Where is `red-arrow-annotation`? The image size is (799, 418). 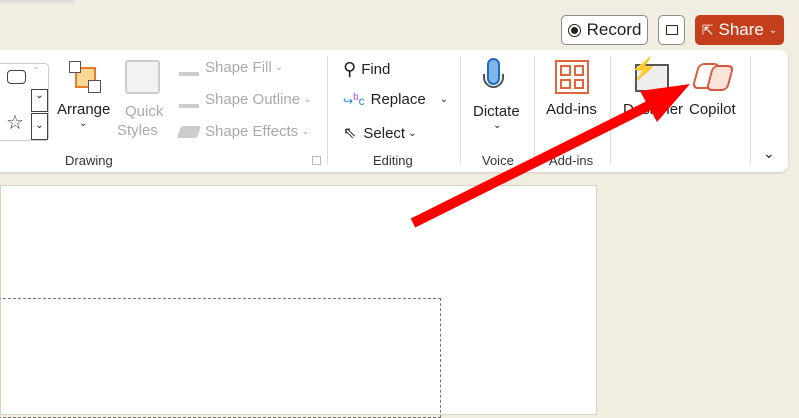 red-arrow-annotation is located at coordinates (550, 156).